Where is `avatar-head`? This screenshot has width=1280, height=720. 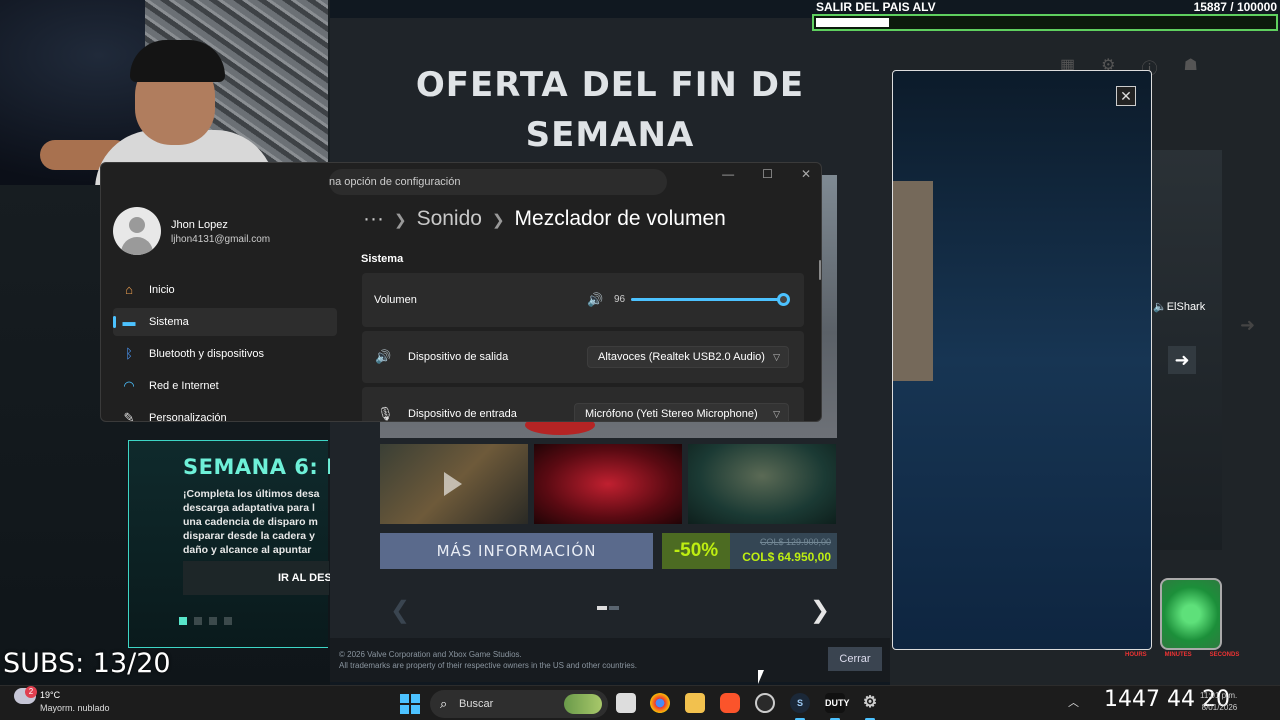
avatar-head is located at coordinates (137, 225).